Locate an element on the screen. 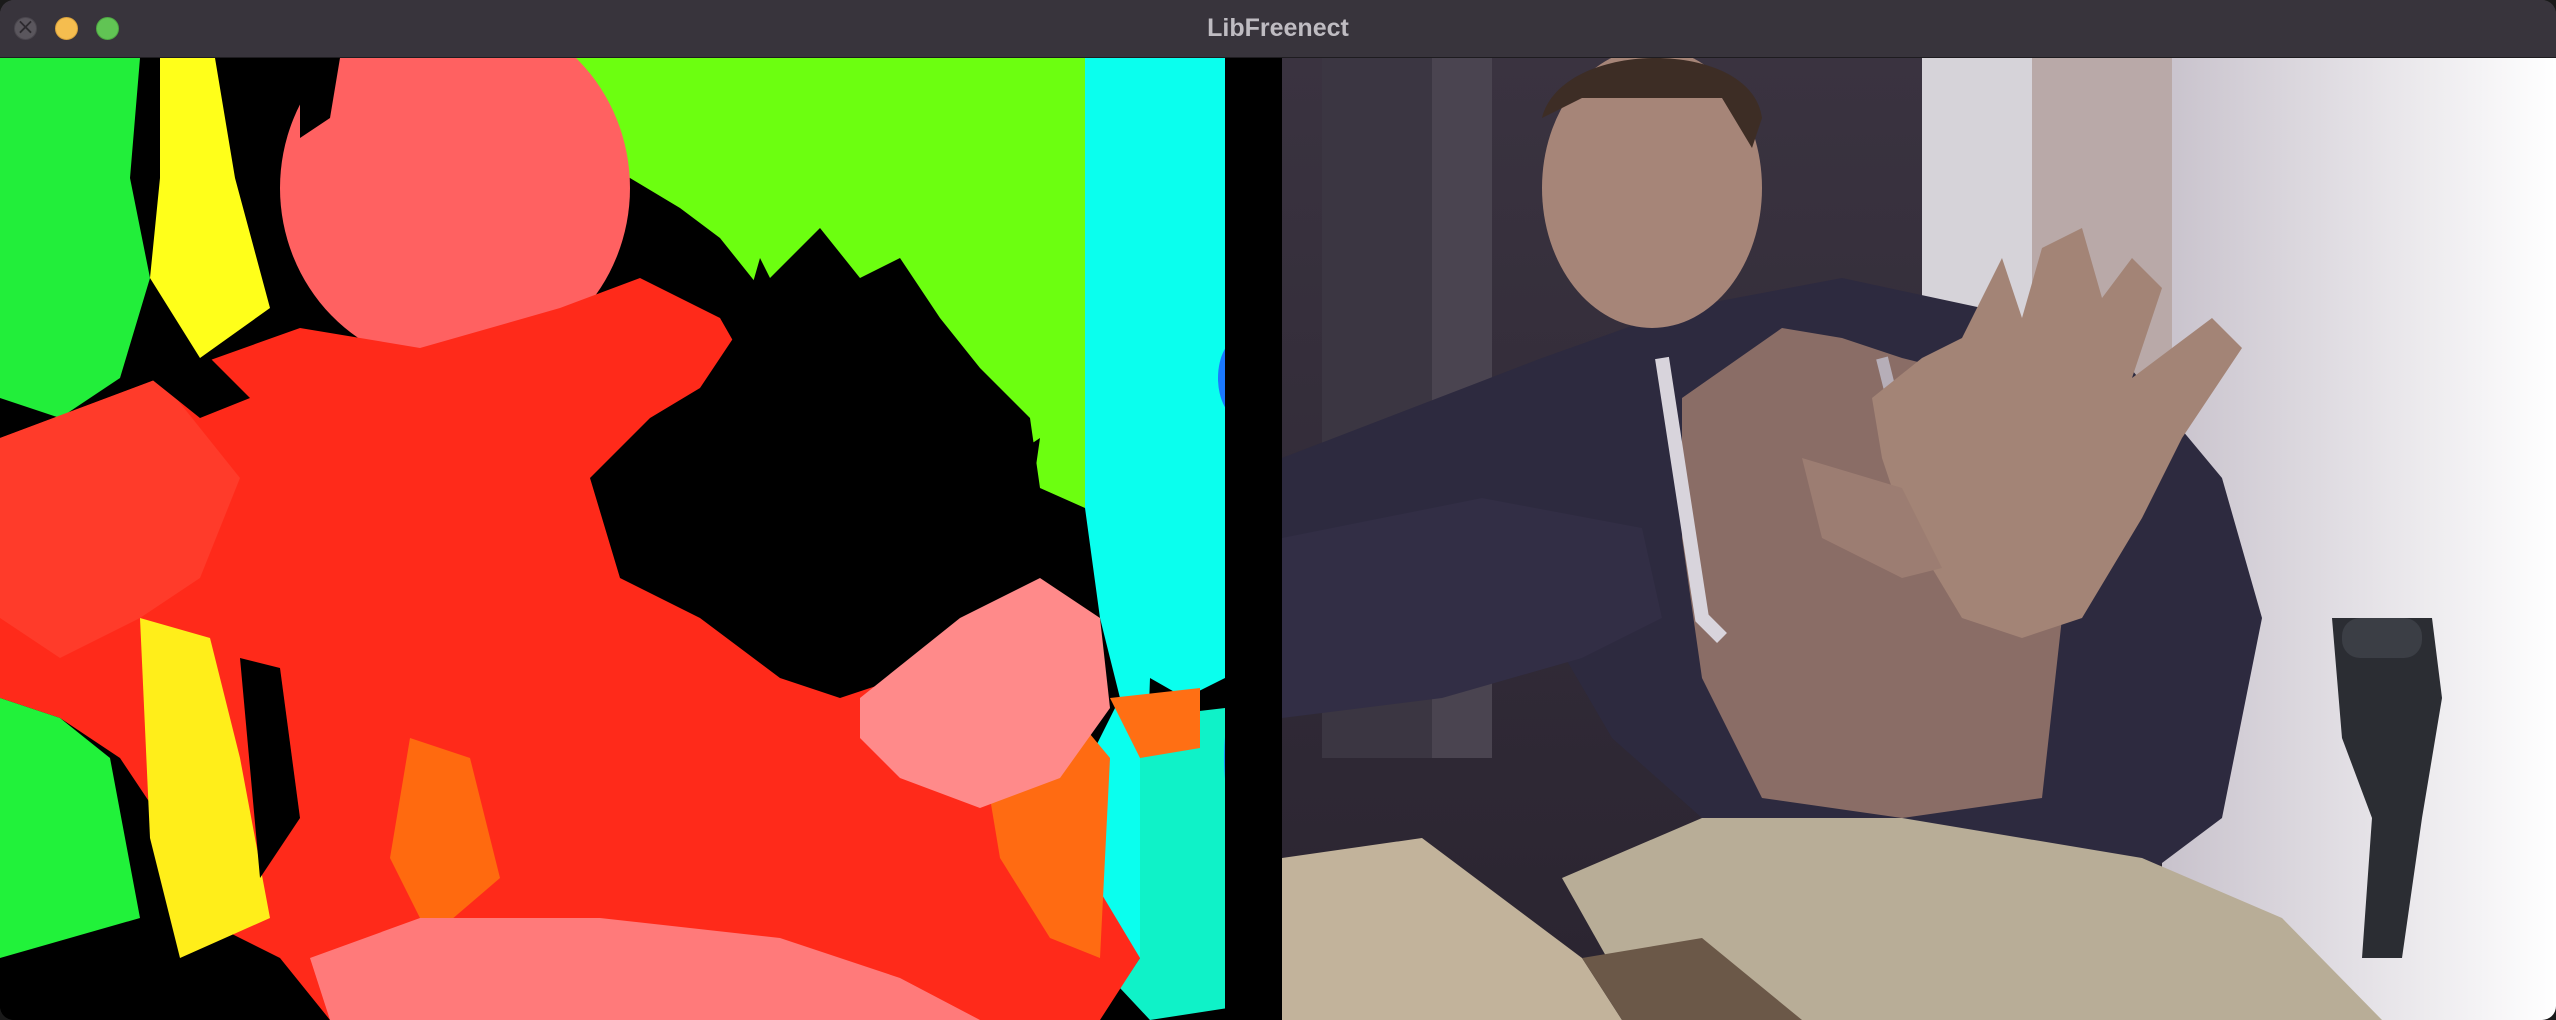 This screenshot has width=2556, height=1020. window-title: LibFreenect is located at coordinates (1278, 28).